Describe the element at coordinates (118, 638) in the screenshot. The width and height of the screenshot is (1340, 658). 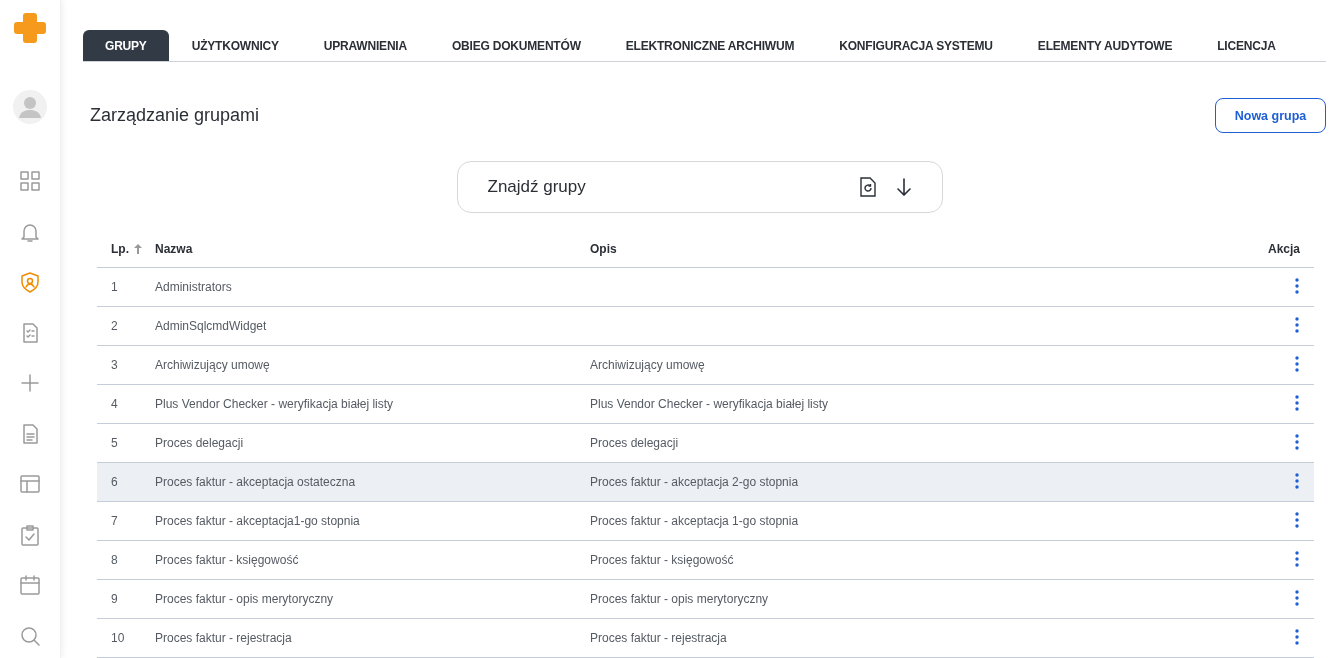
I see `table-cell: 10` at that location.